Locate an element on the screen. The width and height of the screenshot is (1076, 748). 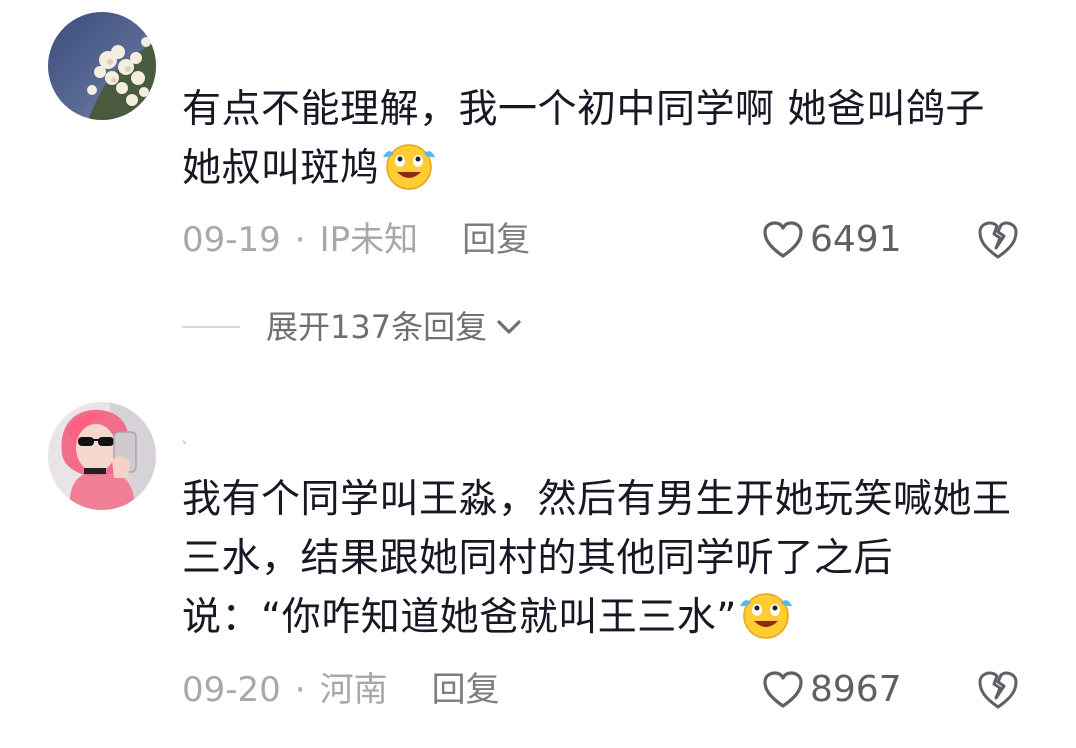
like-button: 8967 is located at coordinates (832, 690).